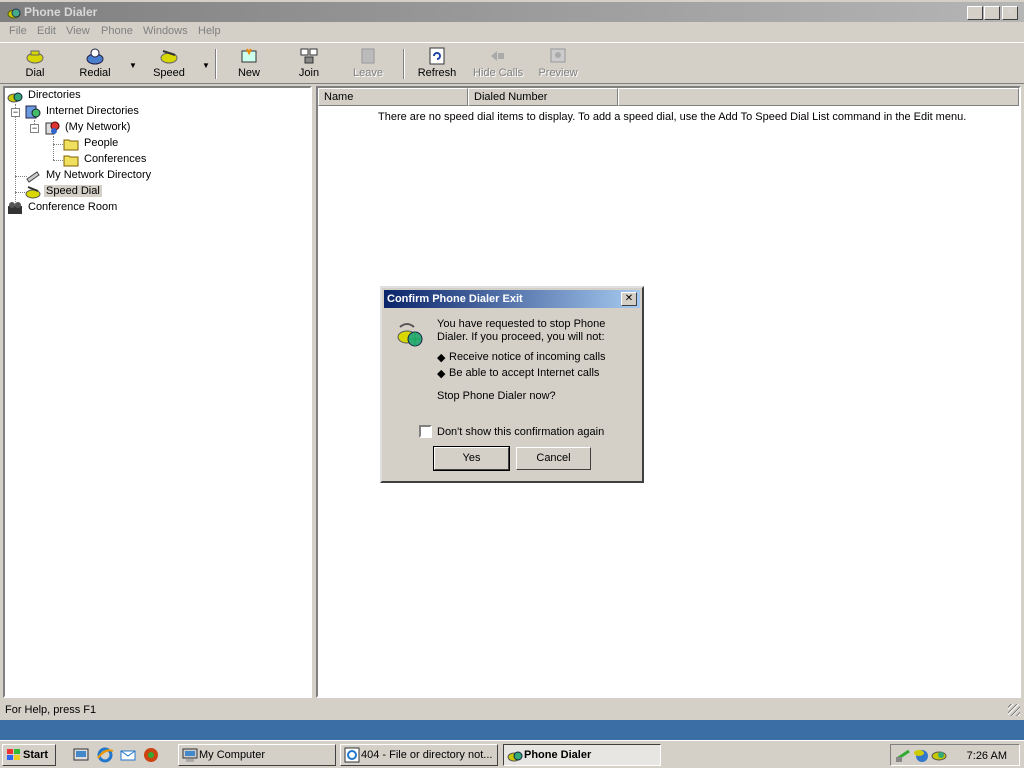  Describe the element at coordinates (497, 56) in the screenshot. I see `hide-calls-icon` at that location.